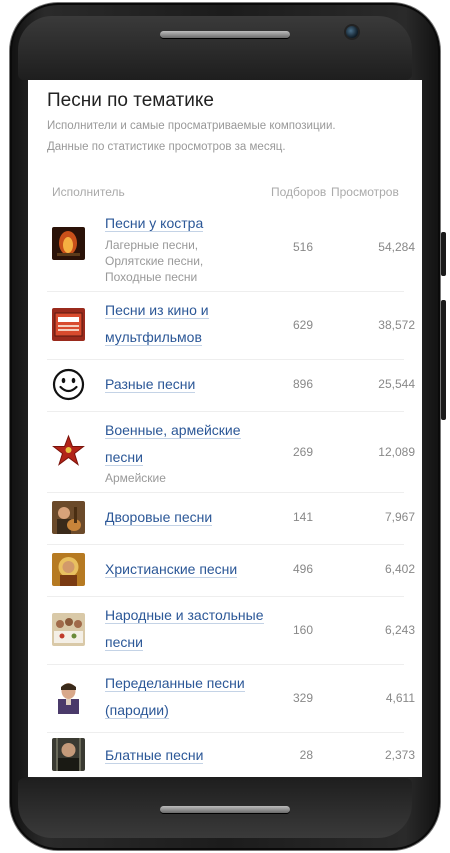 Image resolution: width=450 pixels, height=853 pixels. Describe the element at coordinates (298, 192) in the screenshot. I see `column-header-selections: Подборов` at that location.